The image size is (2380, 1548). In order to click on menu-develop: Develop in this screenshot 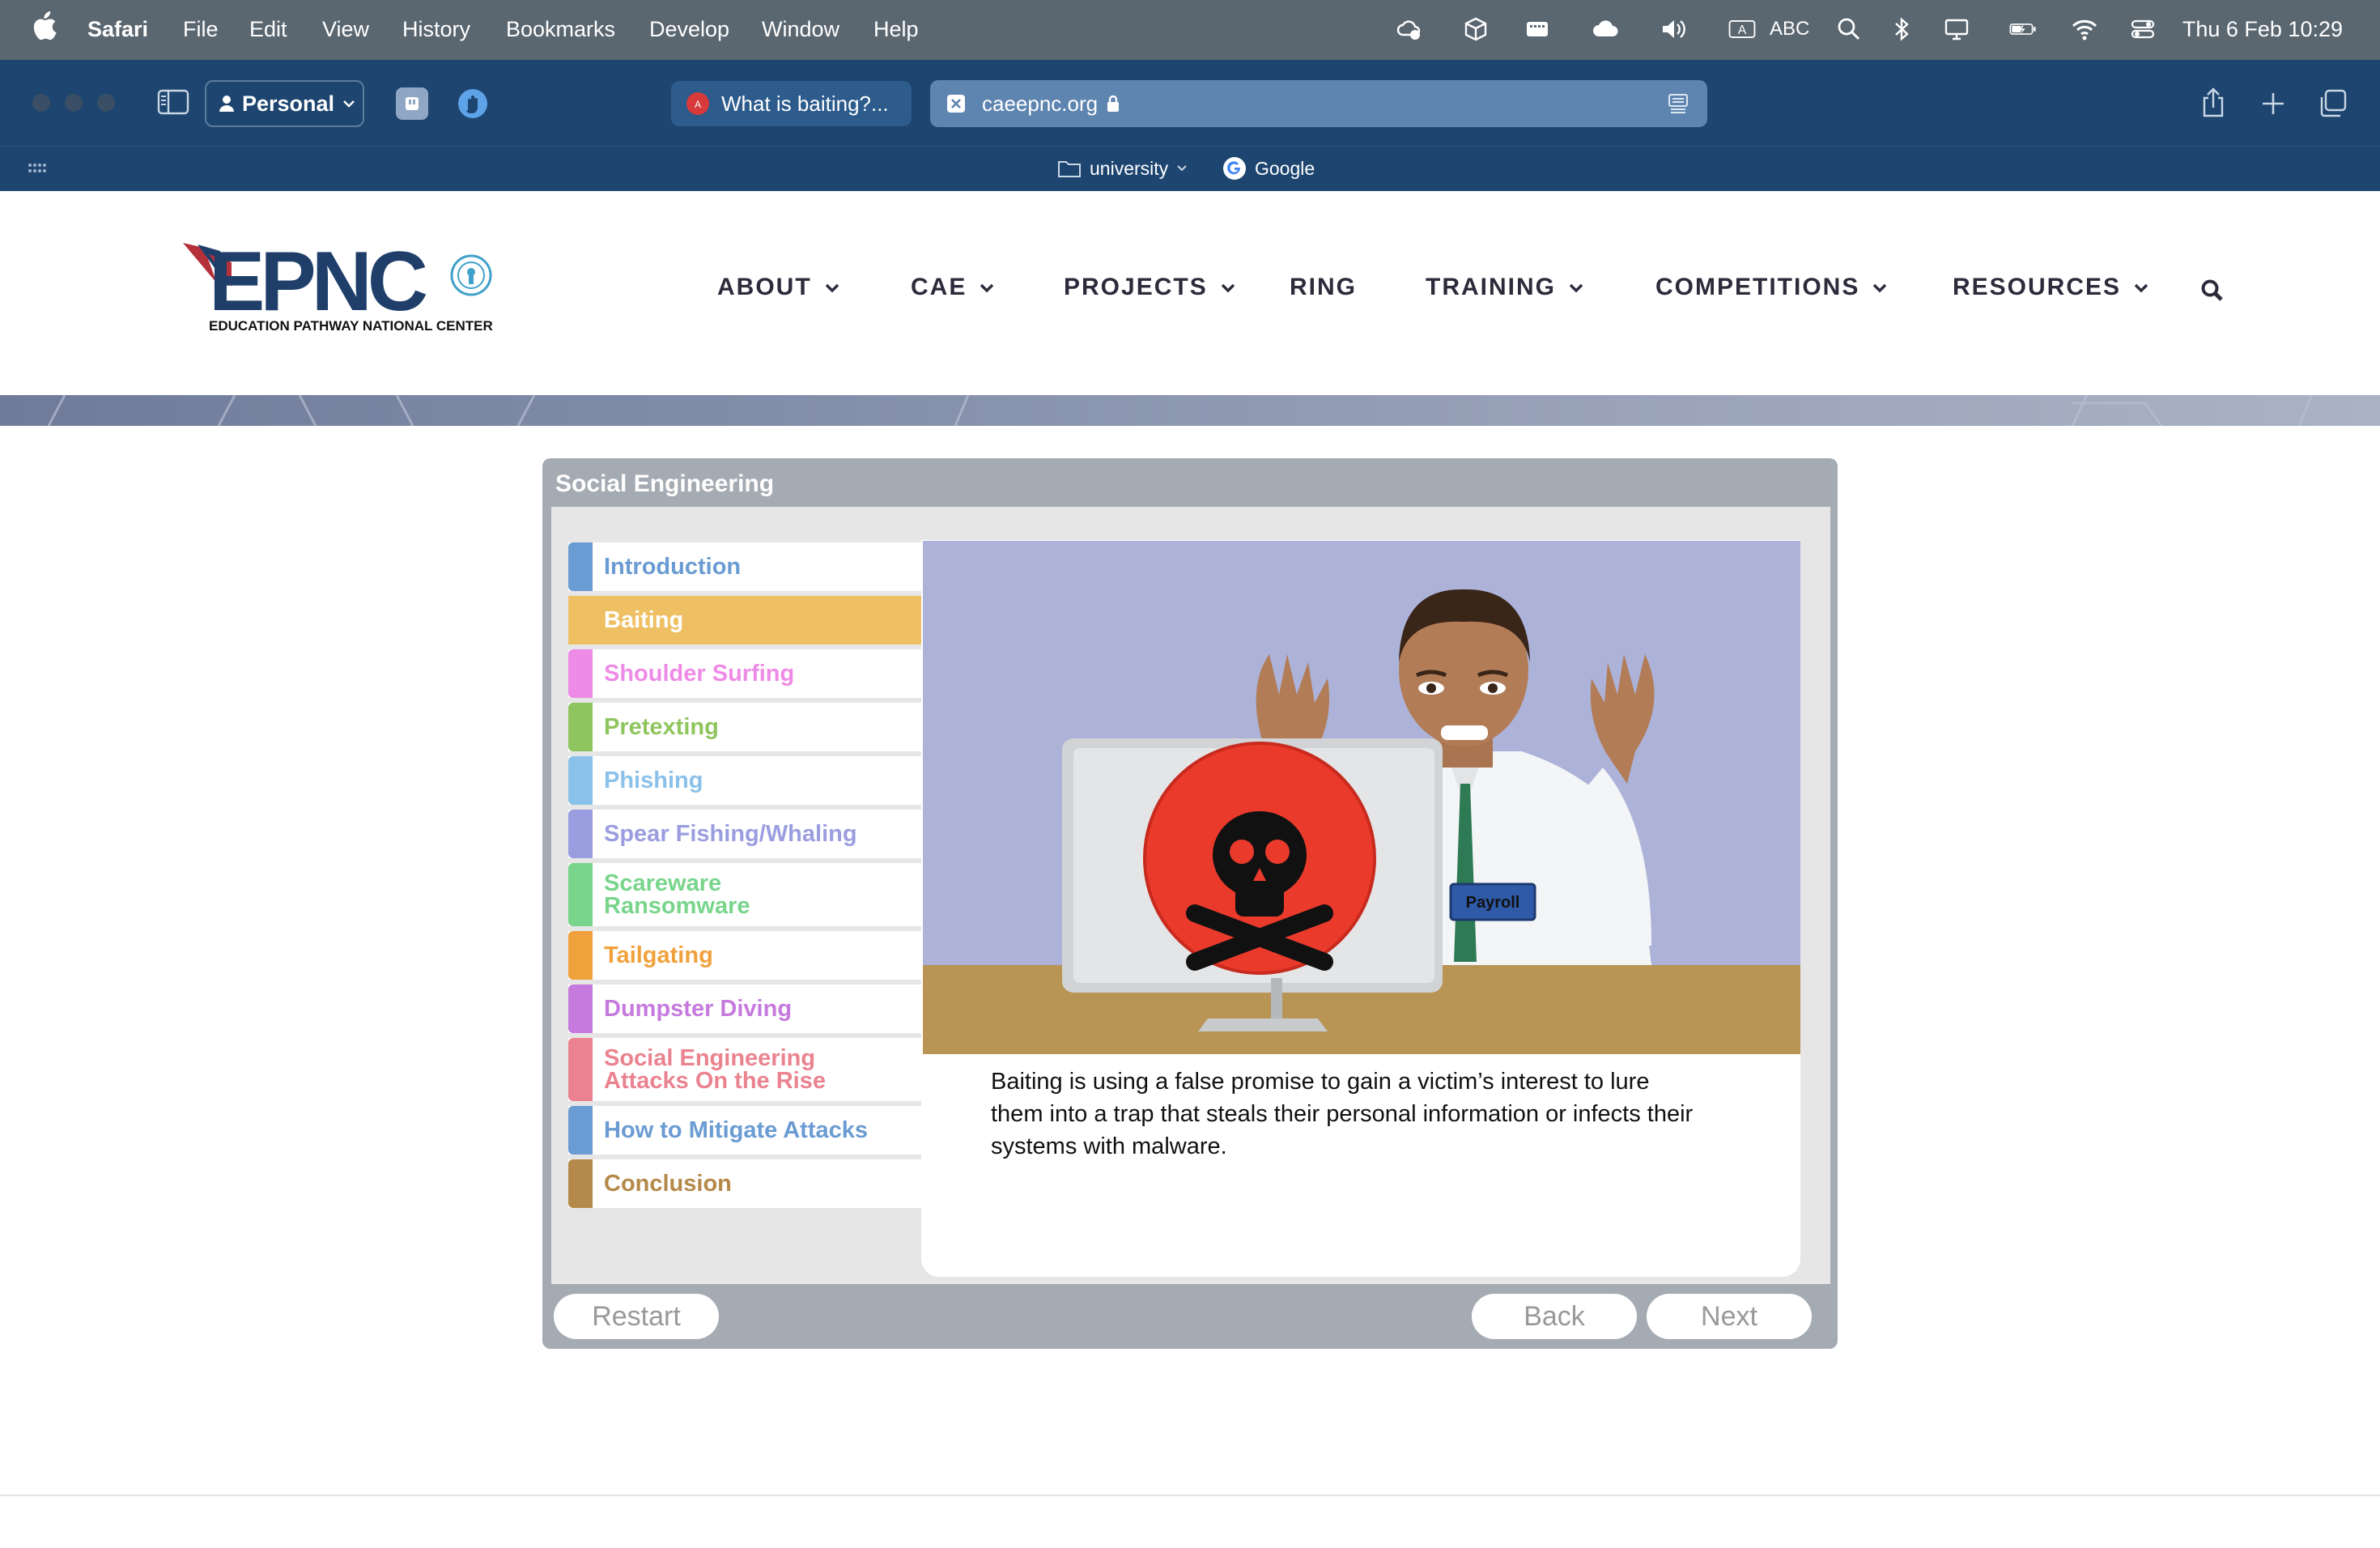, I will do `click(689, 29)`.